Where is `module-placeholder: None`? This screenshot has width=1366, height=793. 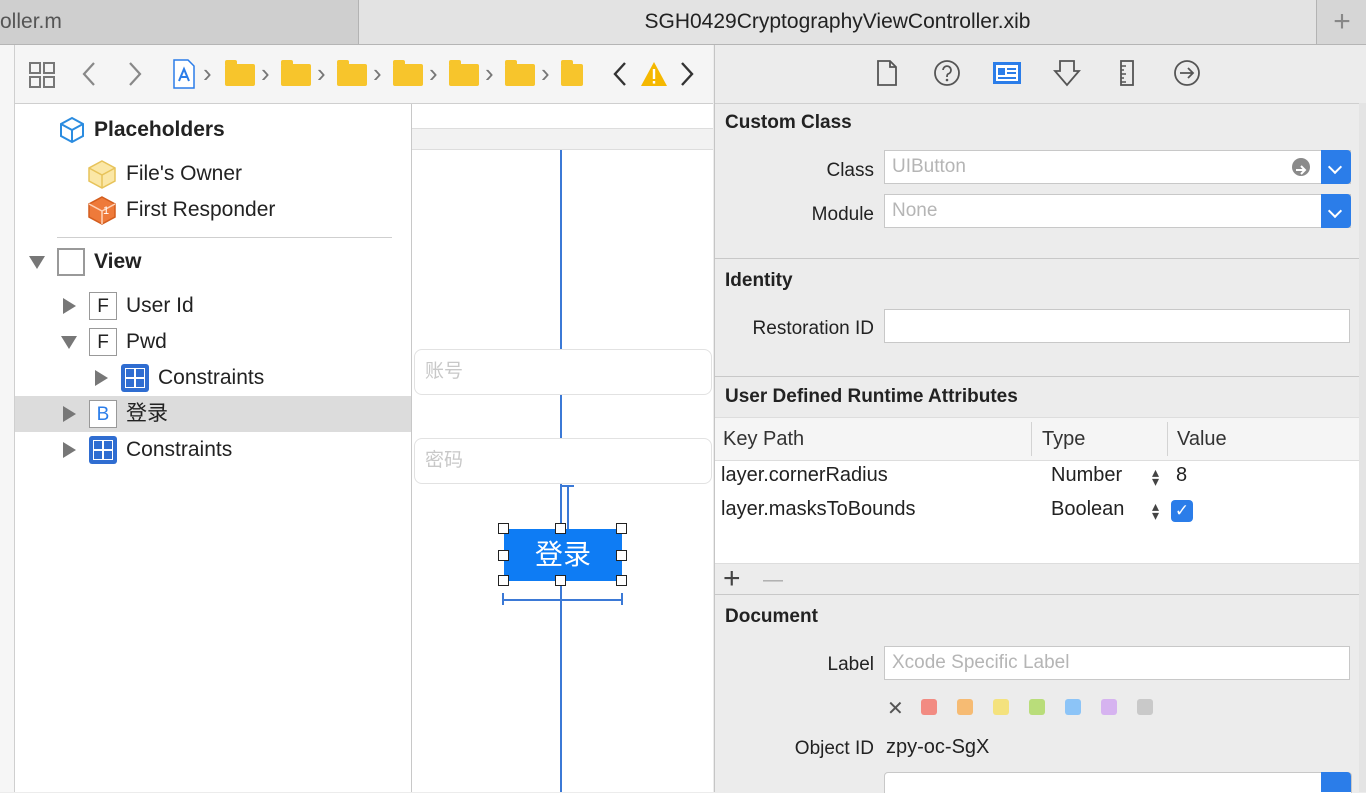 module-placeholder: None is located at coordinates (915, 210).